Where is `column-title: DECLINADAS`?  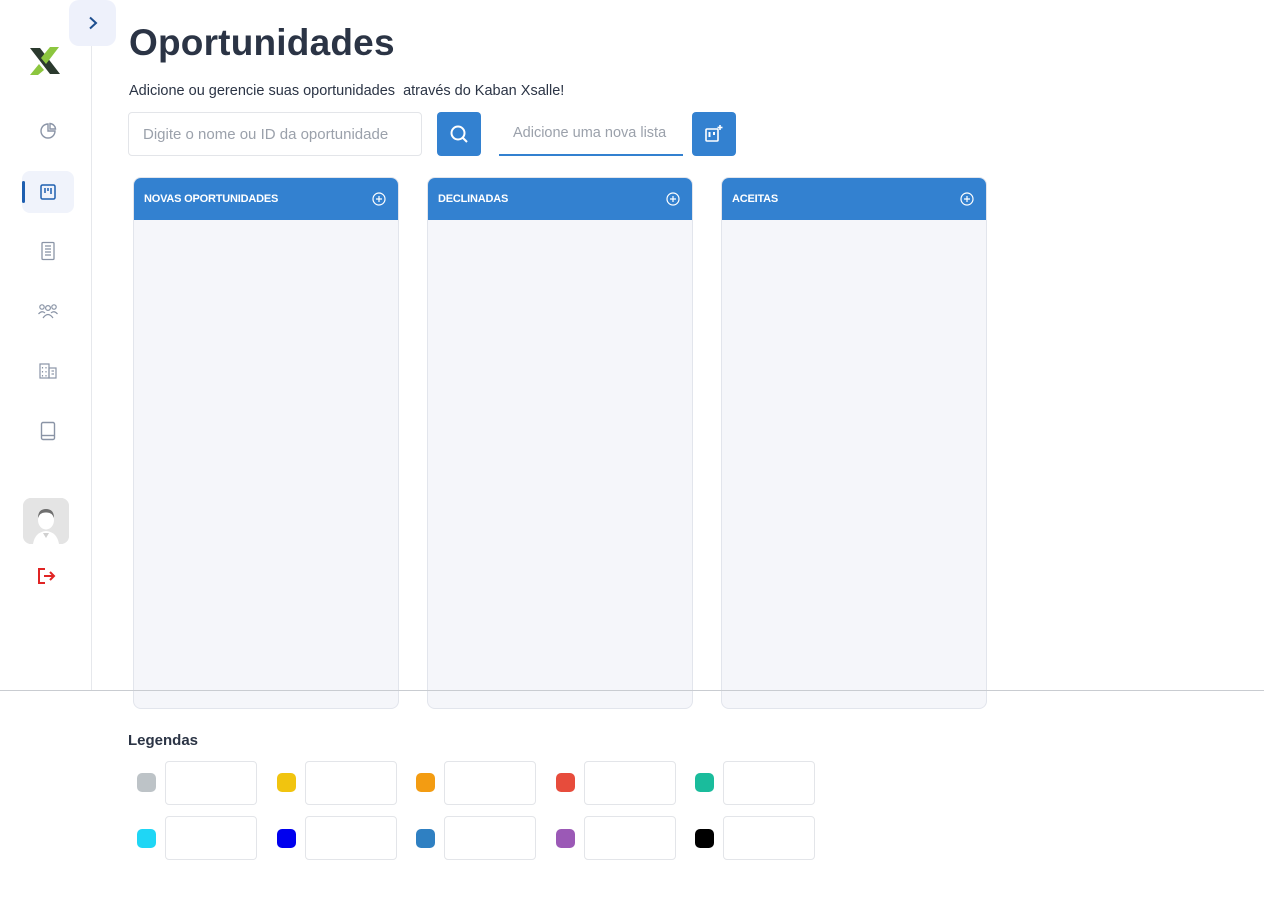 column-title: DECLINADAS is located at coordinates (473, 199).